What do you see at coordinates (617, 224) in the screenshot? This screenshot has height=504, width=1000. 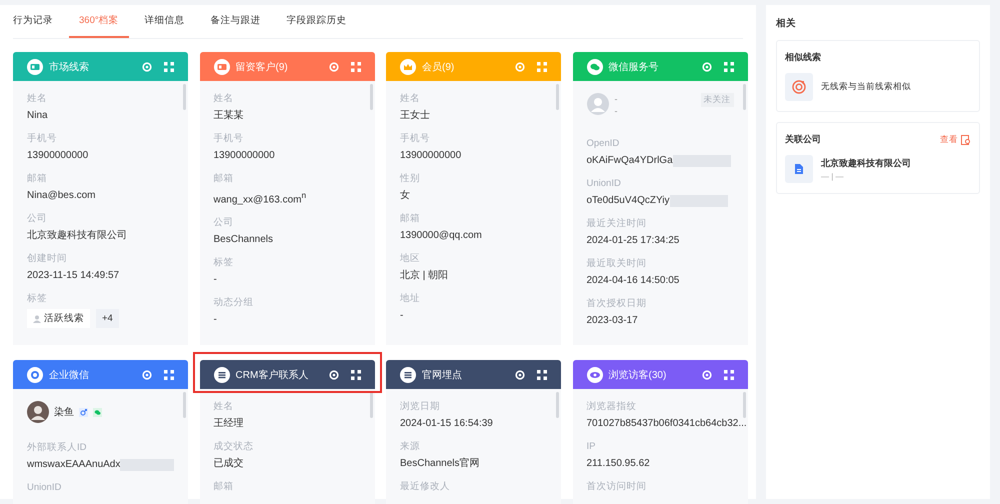 I see `field-label: 最近关注时间` at bounding box center [617, 224].